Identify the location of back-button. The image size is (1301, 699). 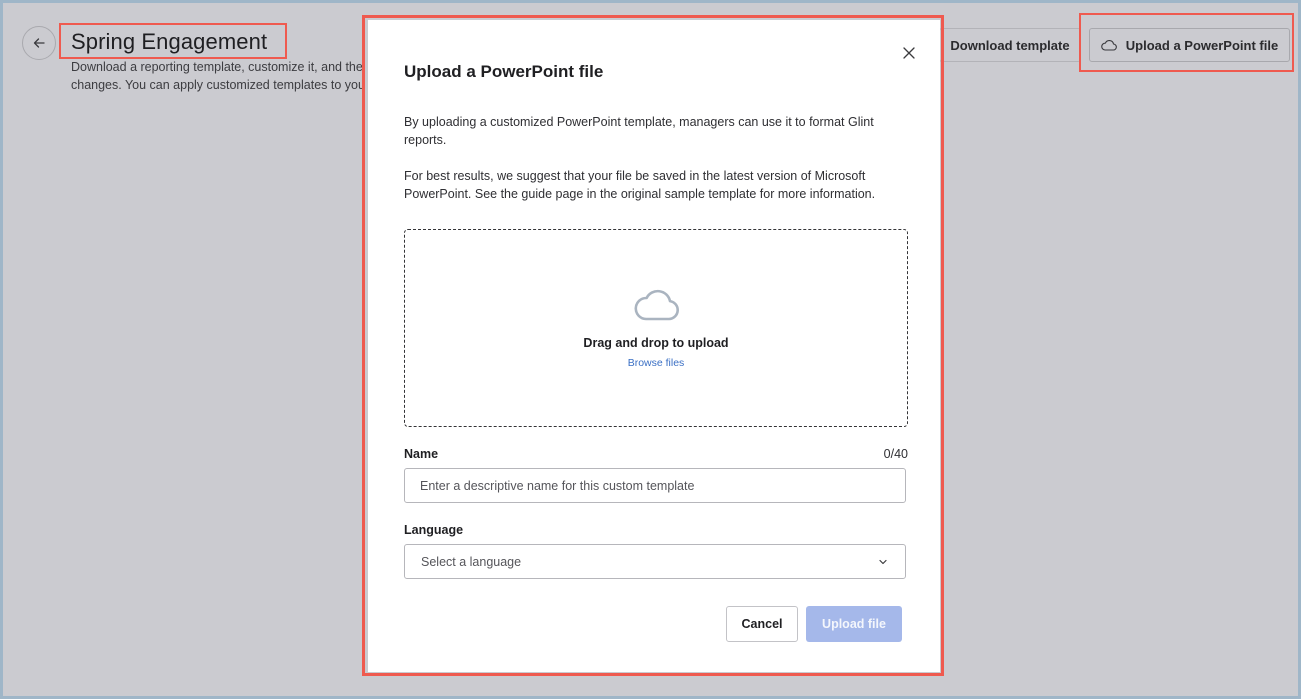
(39, 43).